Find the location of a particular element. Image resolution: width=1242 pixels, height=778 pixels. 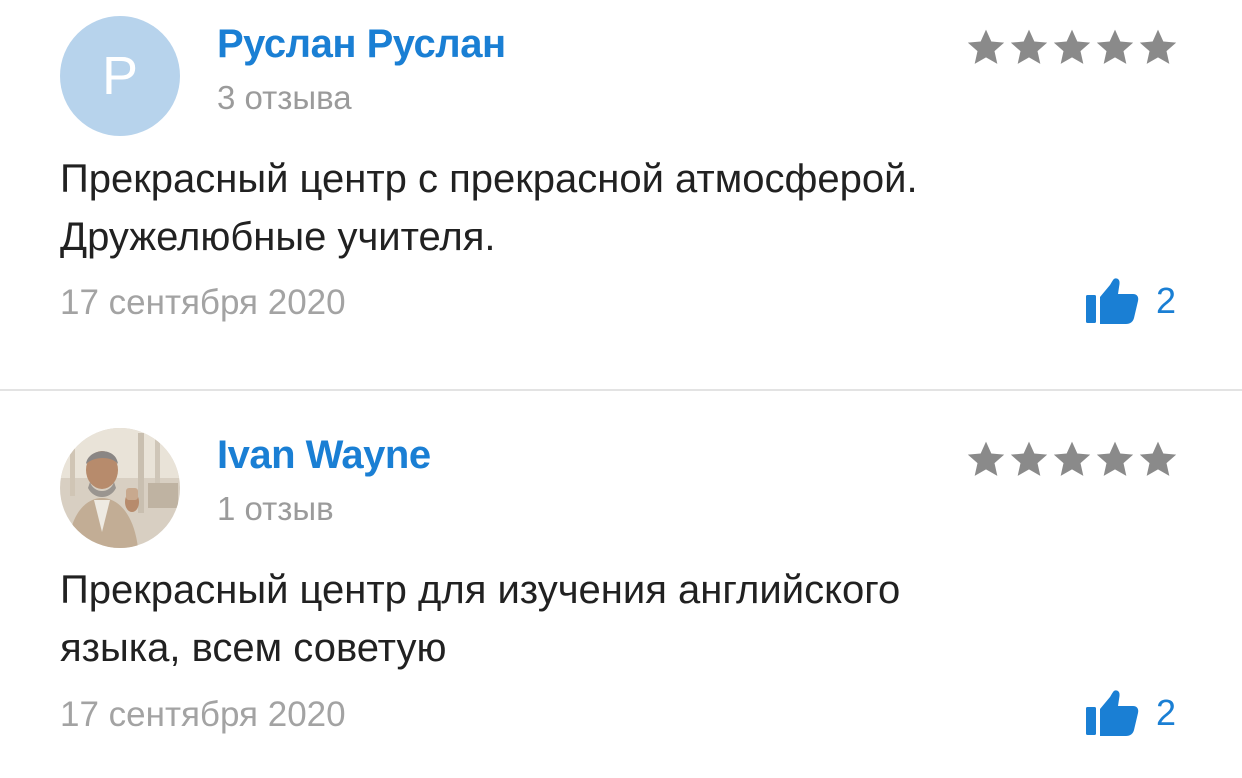

avatar-photo is located at coordinates (120, 488).